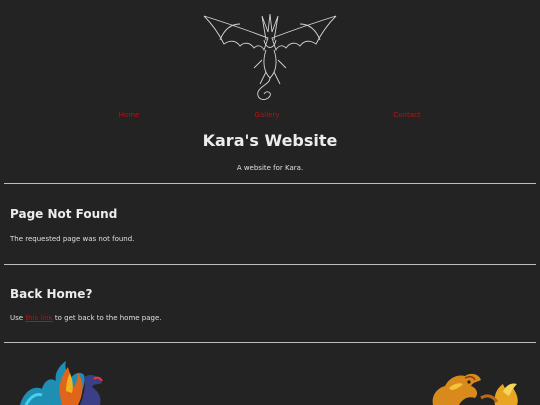 The image size is (540, 405). What do you see at coordinates (129, 115) in the screenshot?
I see `nav-link-home: Home` at bounding box center [129, 115].